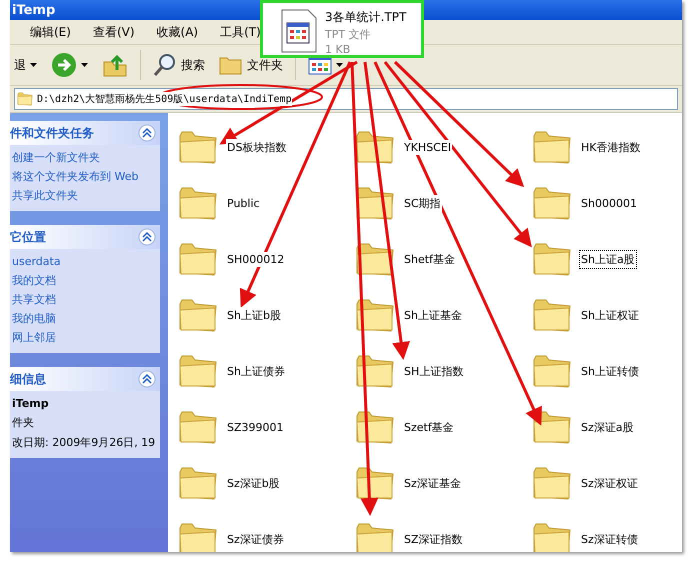 The image size is (689, 563). What do you see at coordinates (348, 34) in the screenshot?
I see `file-type: TPT 文件` at bounding box center [348, 34].